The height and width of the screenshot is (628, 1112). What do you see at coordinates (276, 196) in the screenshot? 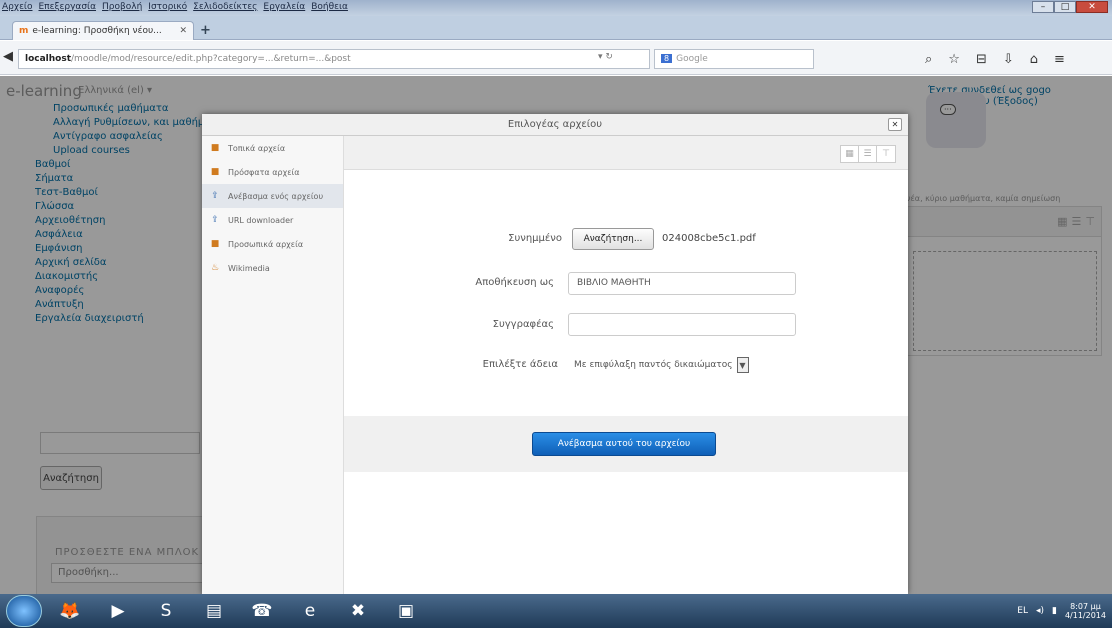
I see `repo-label: Ανέβασμα ενός αρχείου` at bounding box center [276, 196].